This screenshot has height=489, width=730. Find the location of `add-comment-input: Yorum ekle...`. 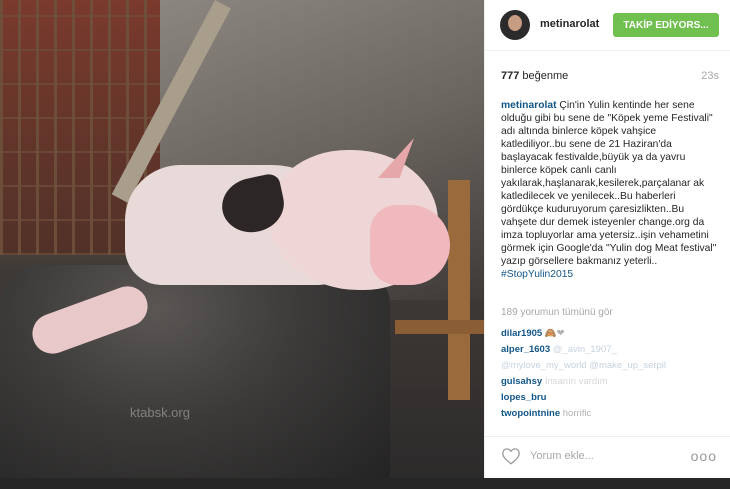

add-comment-input: Yorum ekle... is located at coordinates (562, 456).